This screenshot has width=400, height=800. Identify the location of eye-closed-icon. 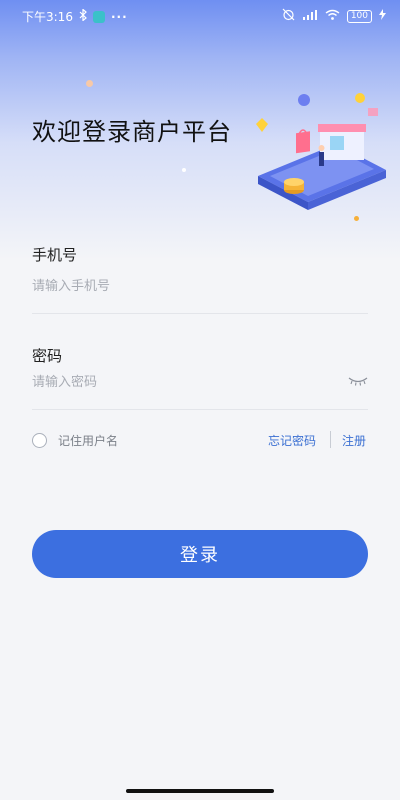
(358, 379).